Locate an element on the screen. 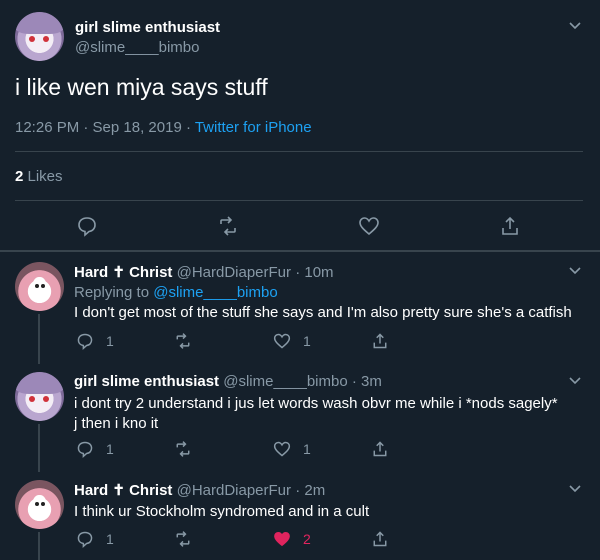 The image size is (600, 560). reply-header: Hard ✝ Christ @HardDiaperFur · 2m is located at coordinates (199, 490).